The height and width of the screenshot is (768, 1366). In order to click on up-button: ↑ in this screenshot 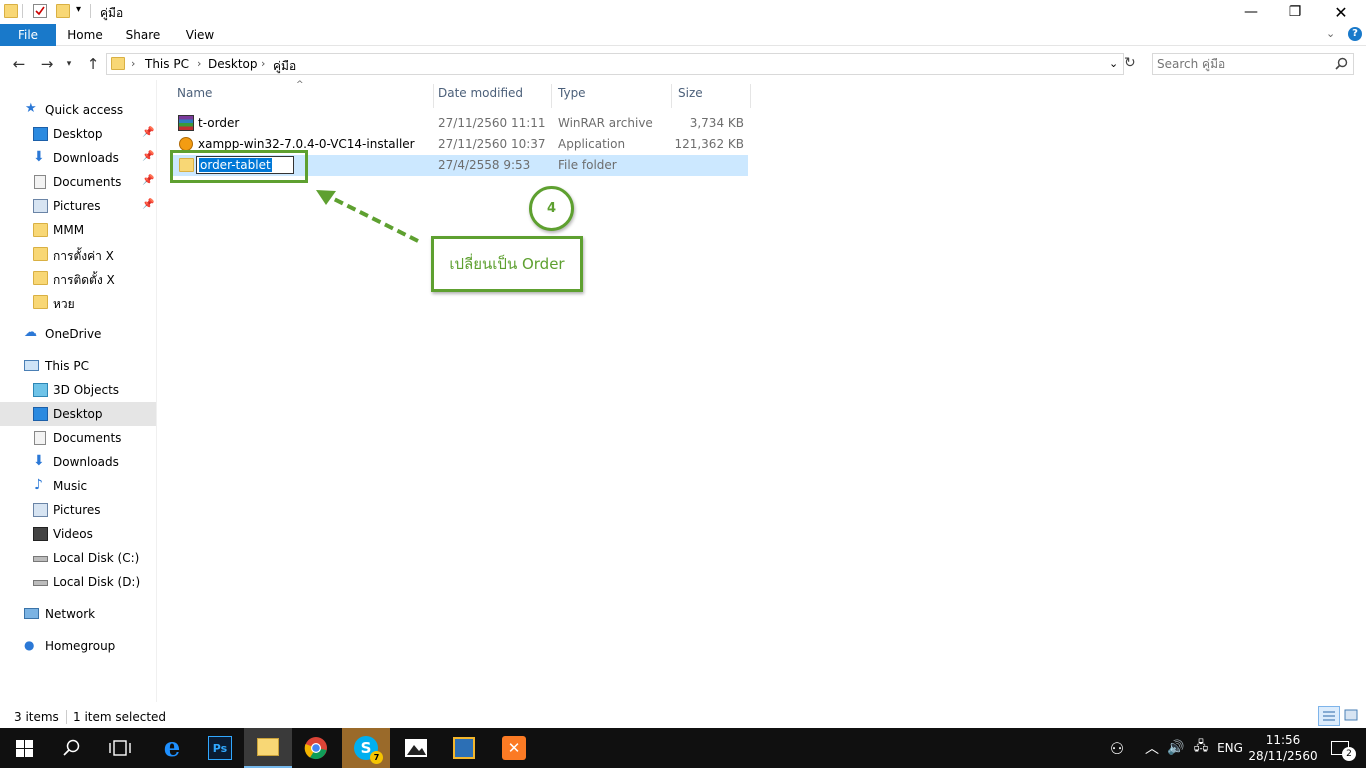, I will do `click(93, 64)`.